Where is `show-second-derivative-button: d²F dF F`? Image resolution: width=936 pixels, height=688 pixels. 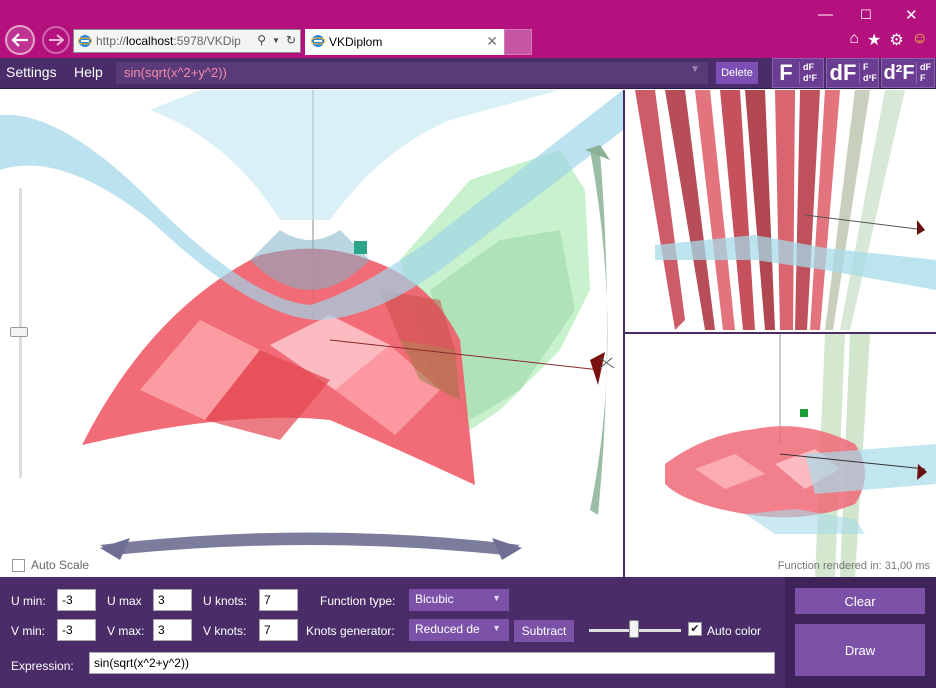
show-second-derivative-button: d²F dF F is located at coordinates (908, 73).